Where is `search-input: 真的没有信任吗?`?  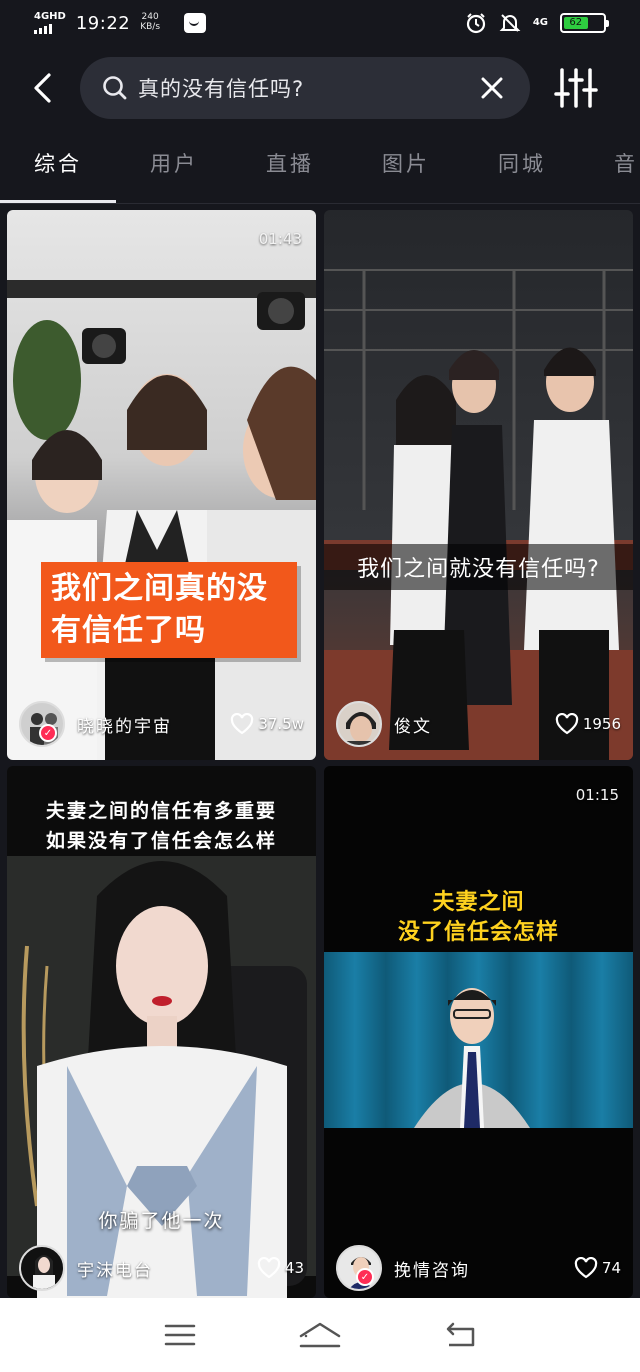
search-input: 真的没有信任吗? is located at coordinates (305, 88).